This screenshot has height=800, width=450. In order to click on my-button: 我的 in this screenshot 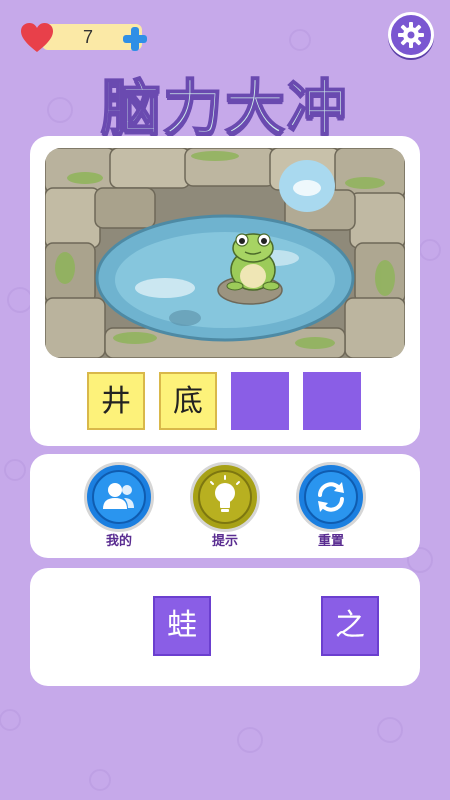, I will do `click(119, 505)`.